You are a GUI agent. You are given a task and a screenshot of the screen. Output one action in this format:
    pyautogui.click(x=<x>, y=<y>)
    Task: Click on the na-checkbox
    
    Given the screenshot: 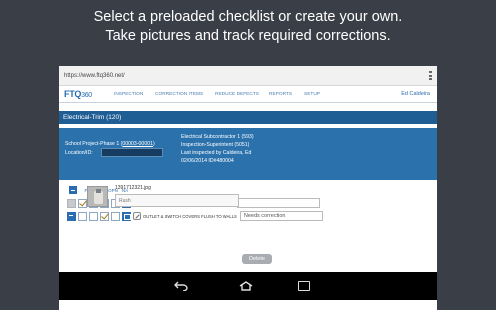 What is the action you would take?
    pyautogui.click(x=115, y=216)
    